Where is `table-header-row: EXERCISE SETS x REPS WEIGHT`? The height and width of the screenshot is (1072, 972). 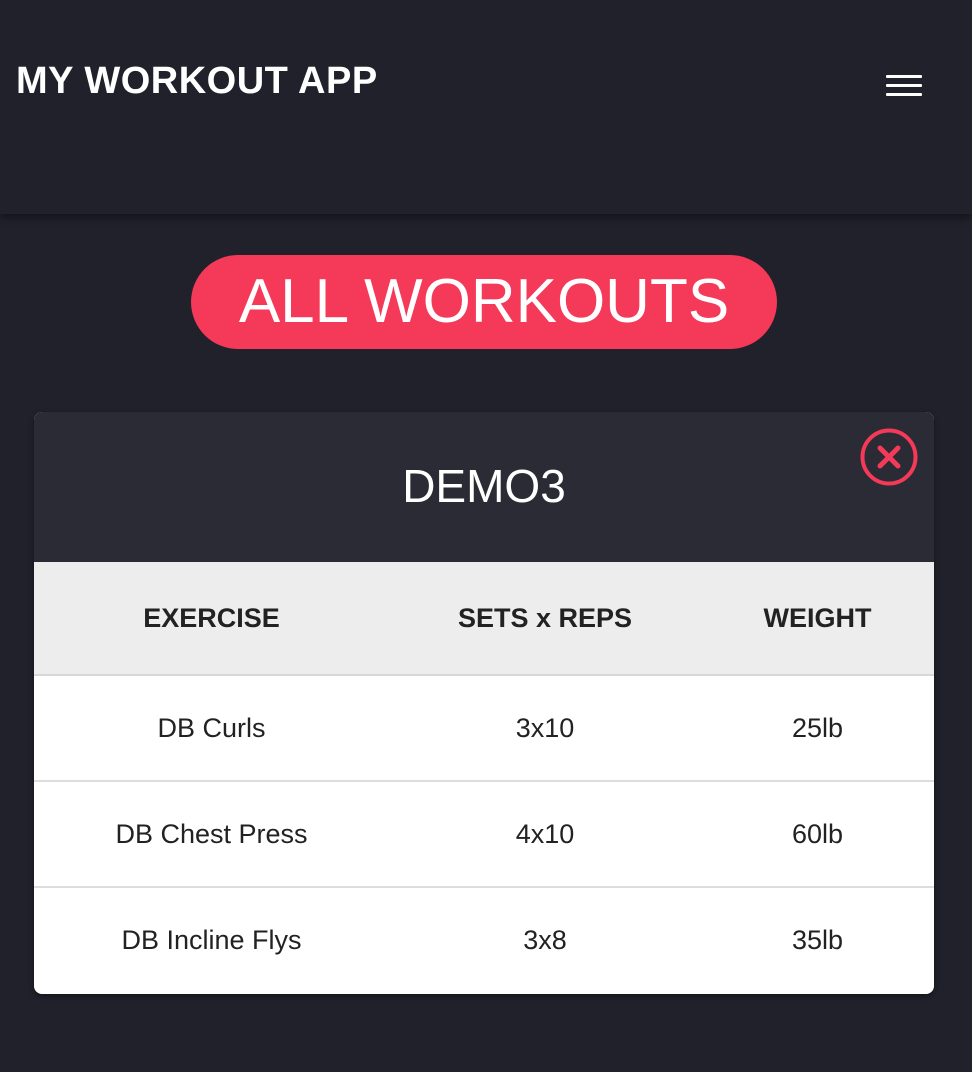
table-header-row: EXERCISE SETS x REPS WEIGHT is located at coordinates (484, 619).